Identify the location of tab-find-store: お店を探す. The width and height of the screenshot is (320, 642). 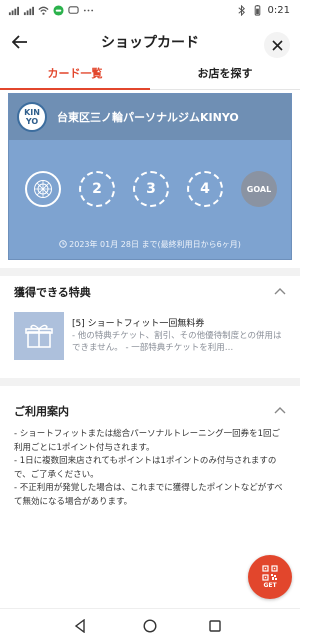
(225, 75).